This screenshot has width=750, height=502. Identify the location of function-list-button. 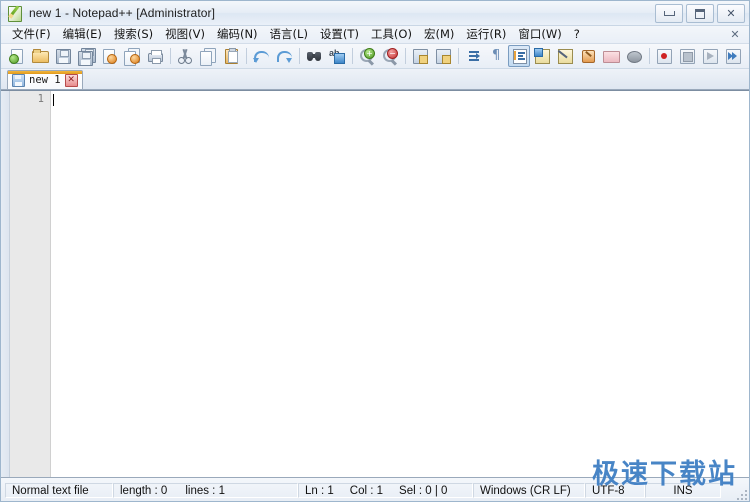
(588, 56).